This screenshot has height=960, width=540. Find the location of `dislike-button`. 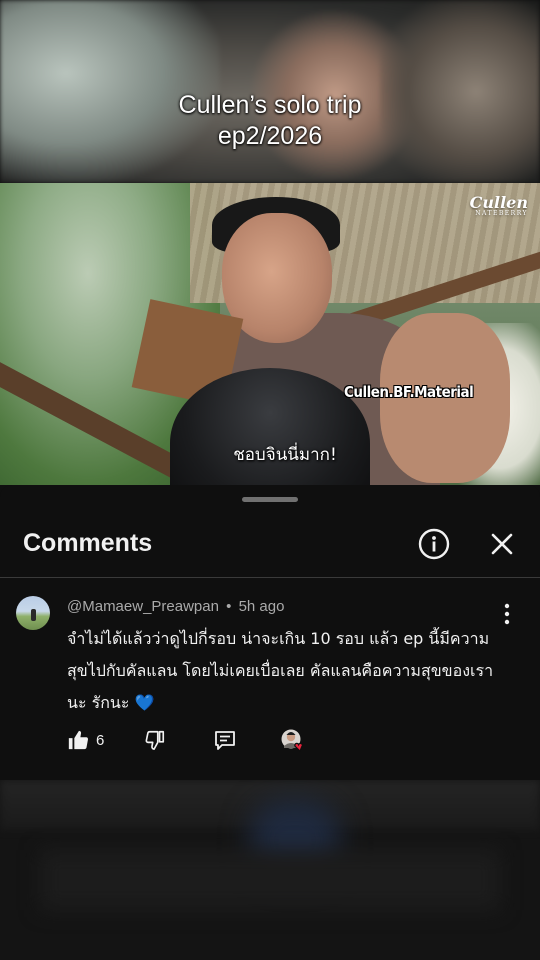

dislike-button is located at coordinates (155, 740).